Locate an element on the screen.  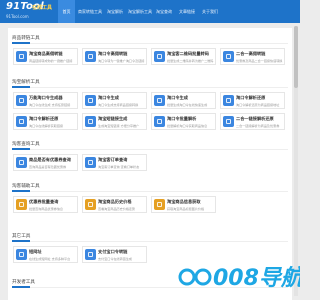
tool-card: 支付宝口令转链 支付宝口令在线转链生成 is located at coordinates (114, 254).